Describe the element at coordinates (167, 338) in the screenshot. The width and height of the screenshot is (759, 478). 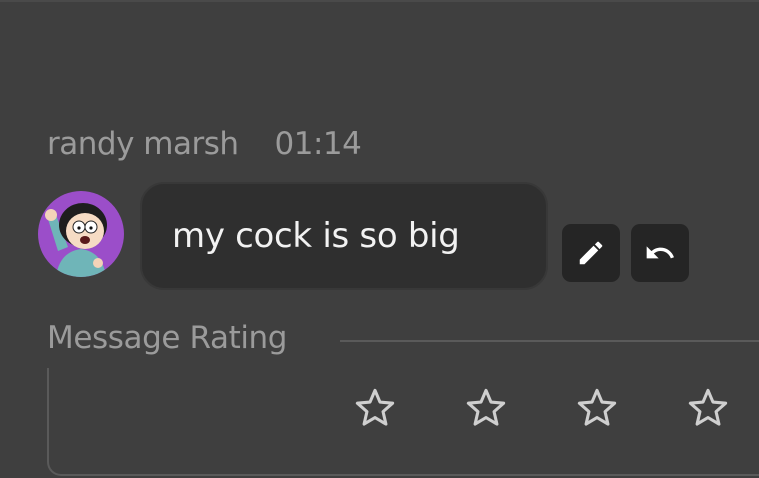
I see `rating-label: Message Rating` at that location.